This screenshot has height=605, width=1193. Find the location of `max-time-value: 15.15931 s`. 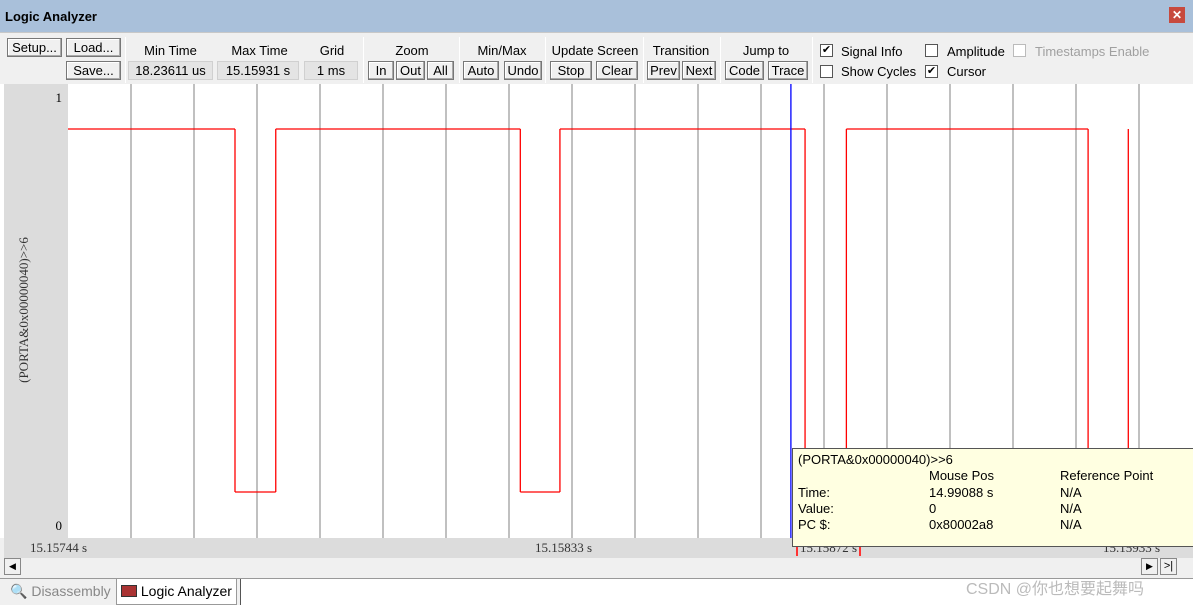

max-time-value: 15.15931 s is located at coordinates (258, 70).